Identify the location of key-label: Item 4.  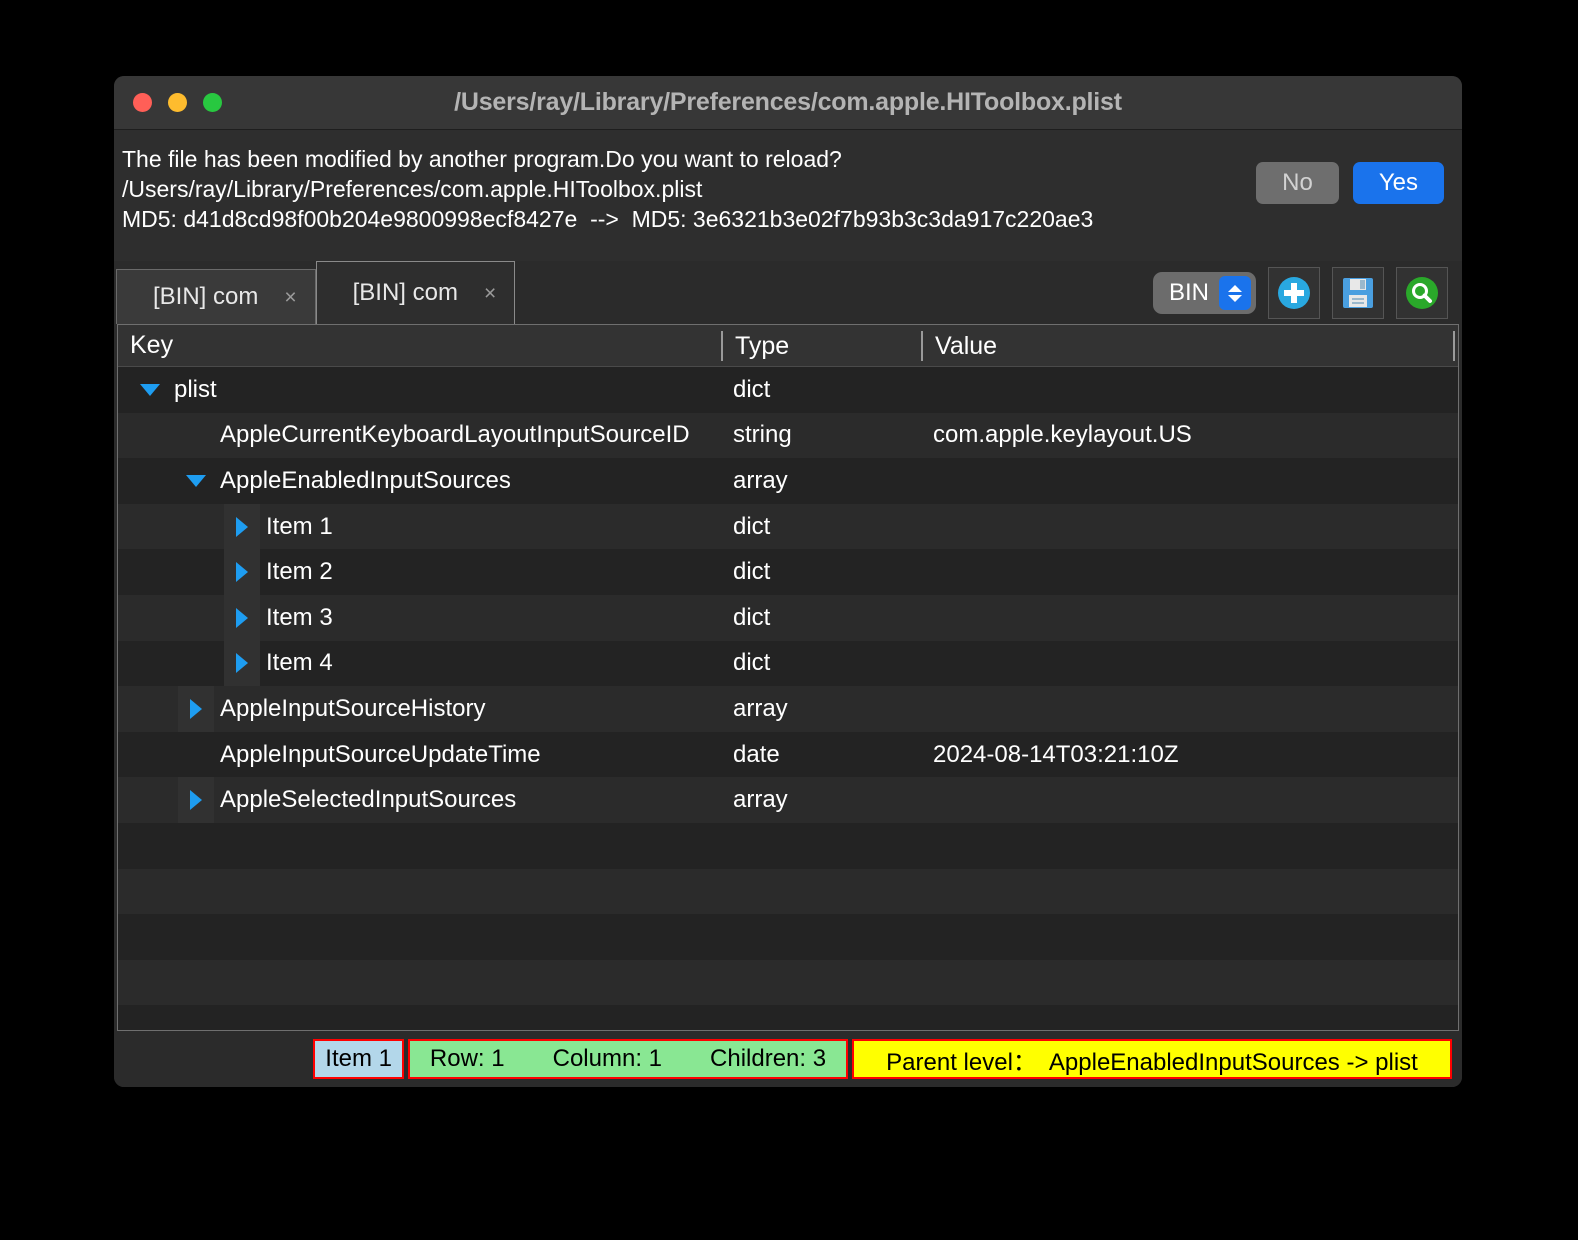
(299, 663).